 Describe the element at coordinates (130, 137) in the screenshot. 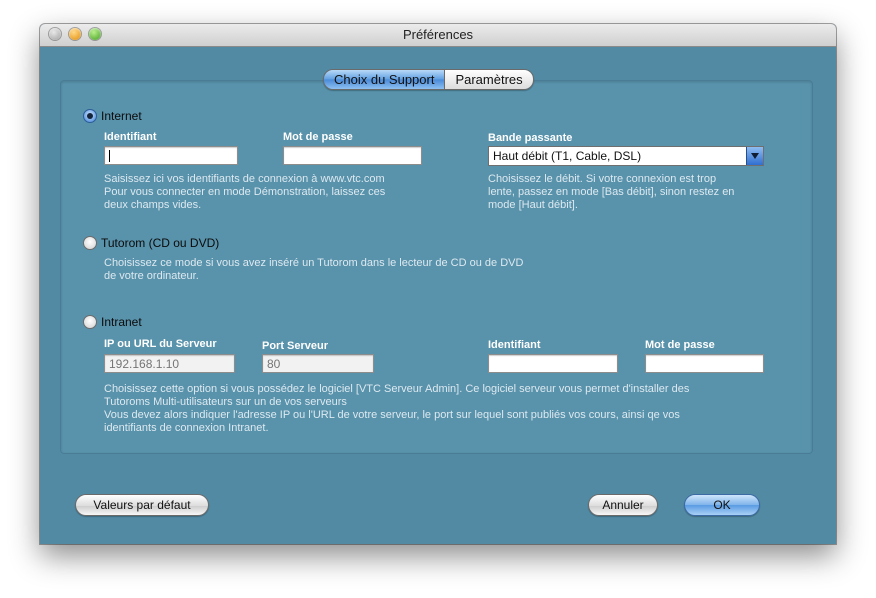

I see `internet-identifiant-label: Identifiant` at that location.